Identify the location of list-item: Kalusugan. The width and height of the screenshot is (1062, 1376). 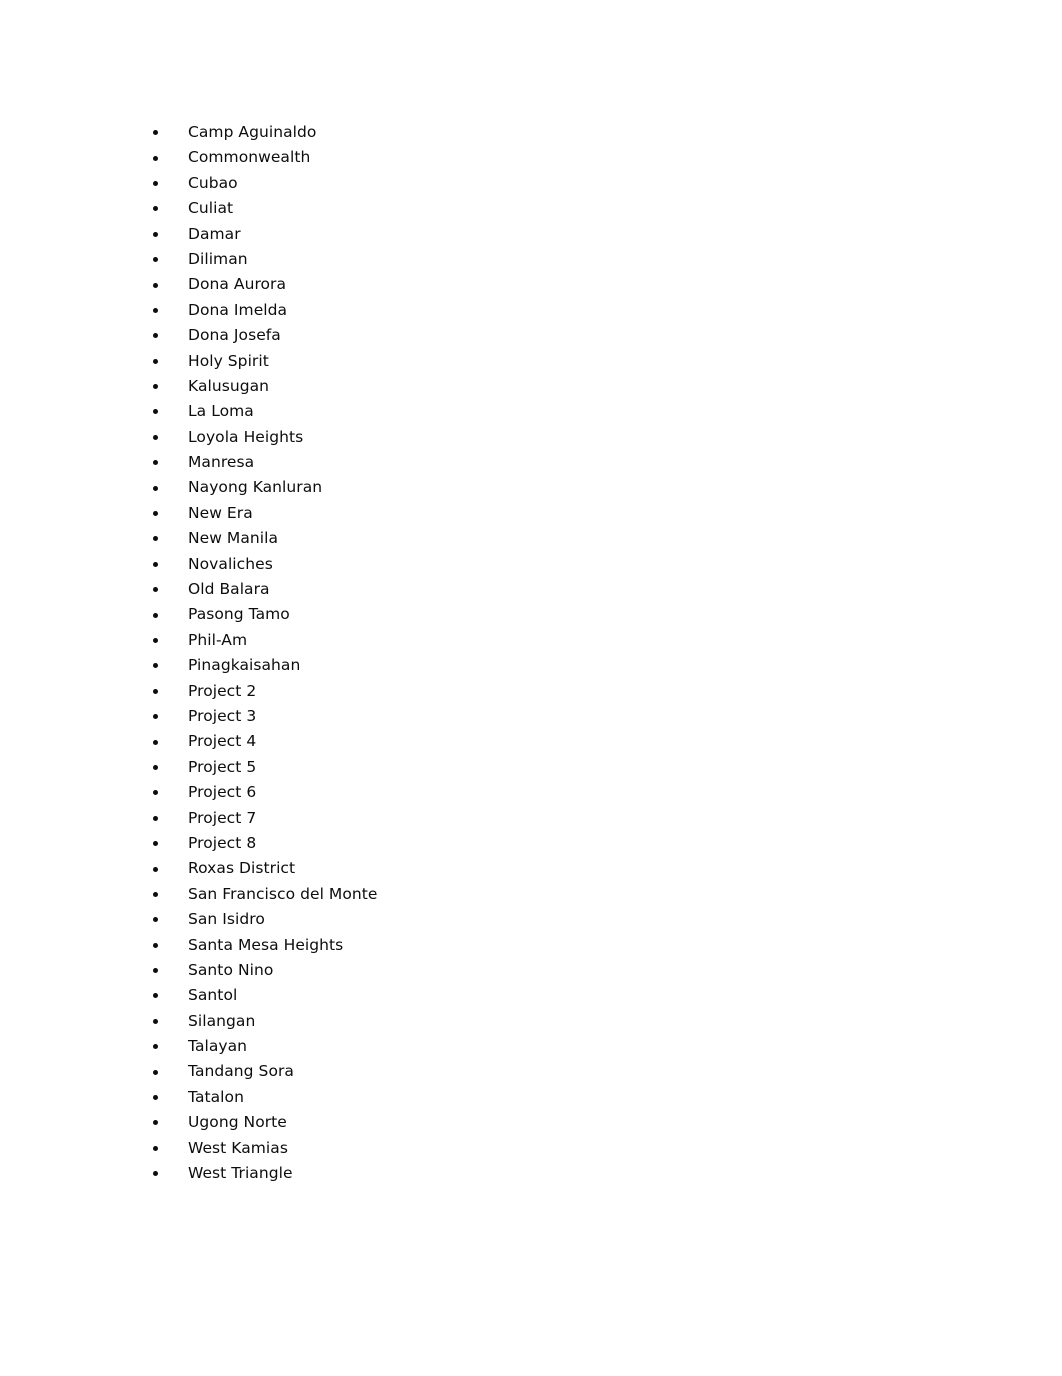
(531, 386).